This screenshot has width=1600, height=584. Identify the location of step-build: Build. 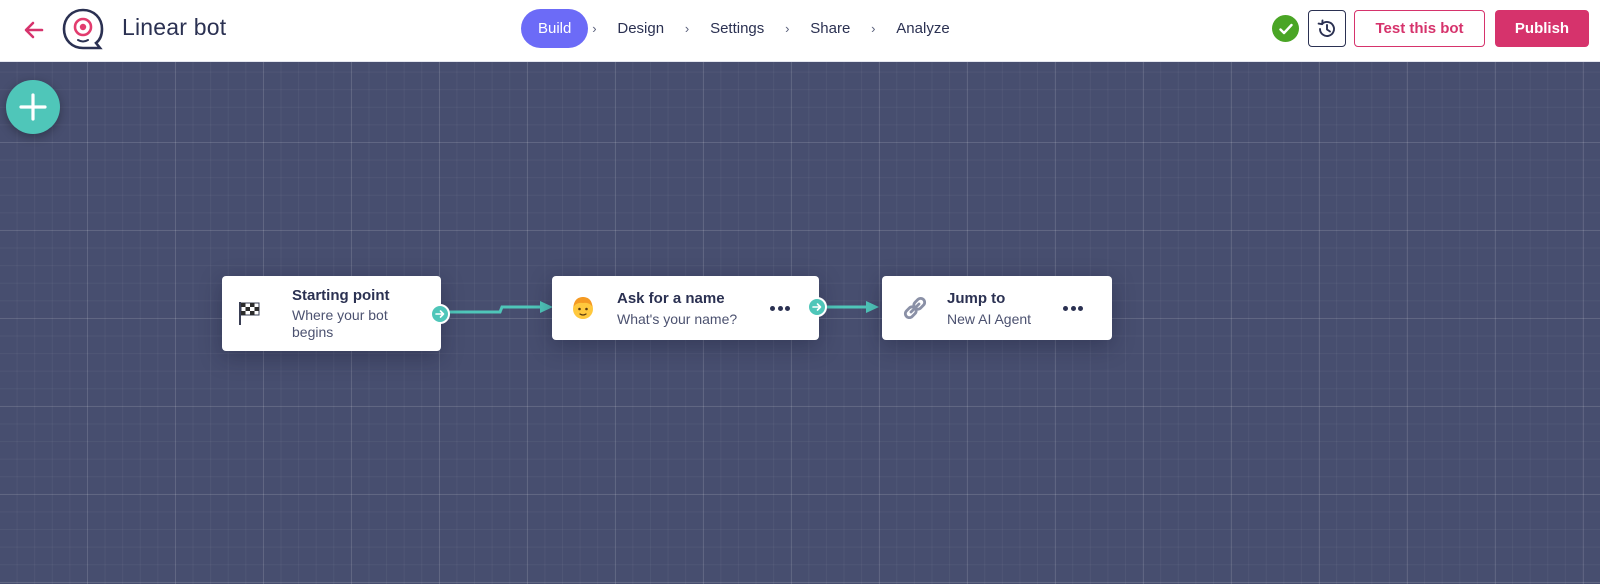
(555, 28).